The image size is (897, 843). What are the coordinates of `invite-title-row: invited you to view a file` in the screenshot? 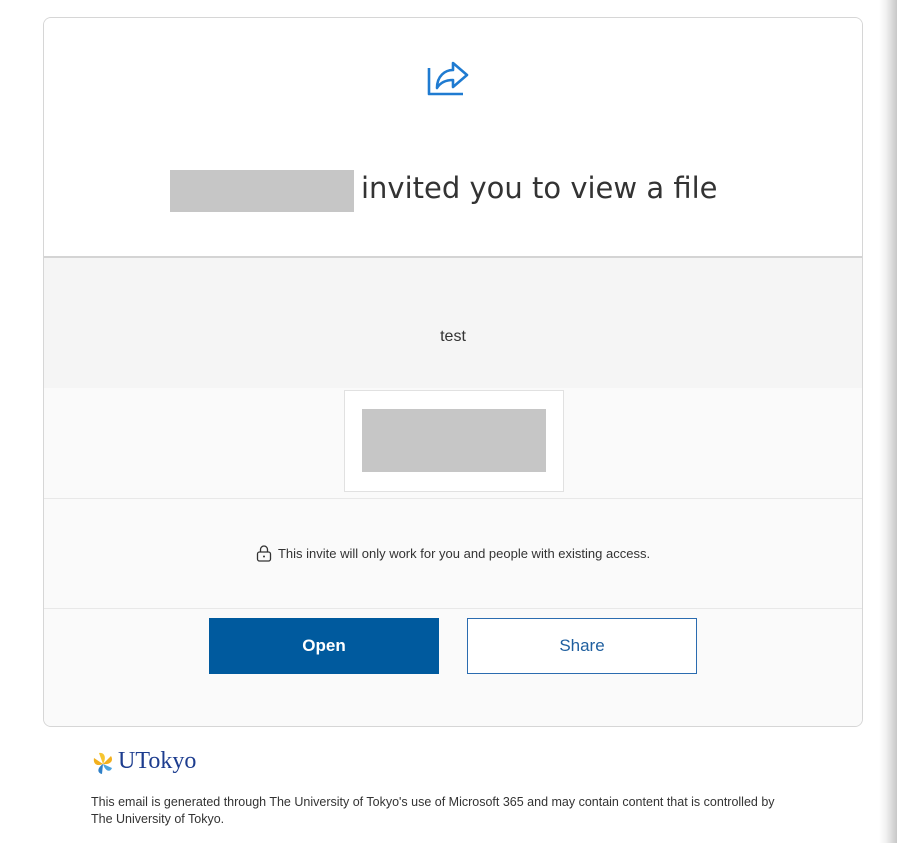 It's located at (453, 191).